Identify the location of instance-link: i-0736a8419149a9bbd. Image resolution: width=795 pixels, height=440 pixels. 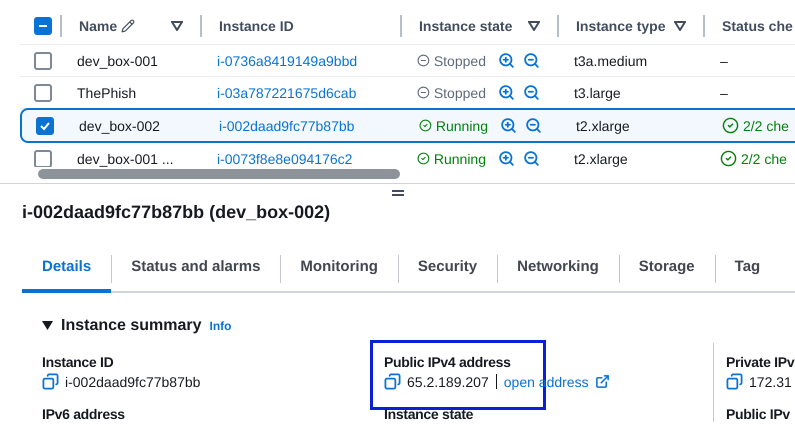
(287, 60).